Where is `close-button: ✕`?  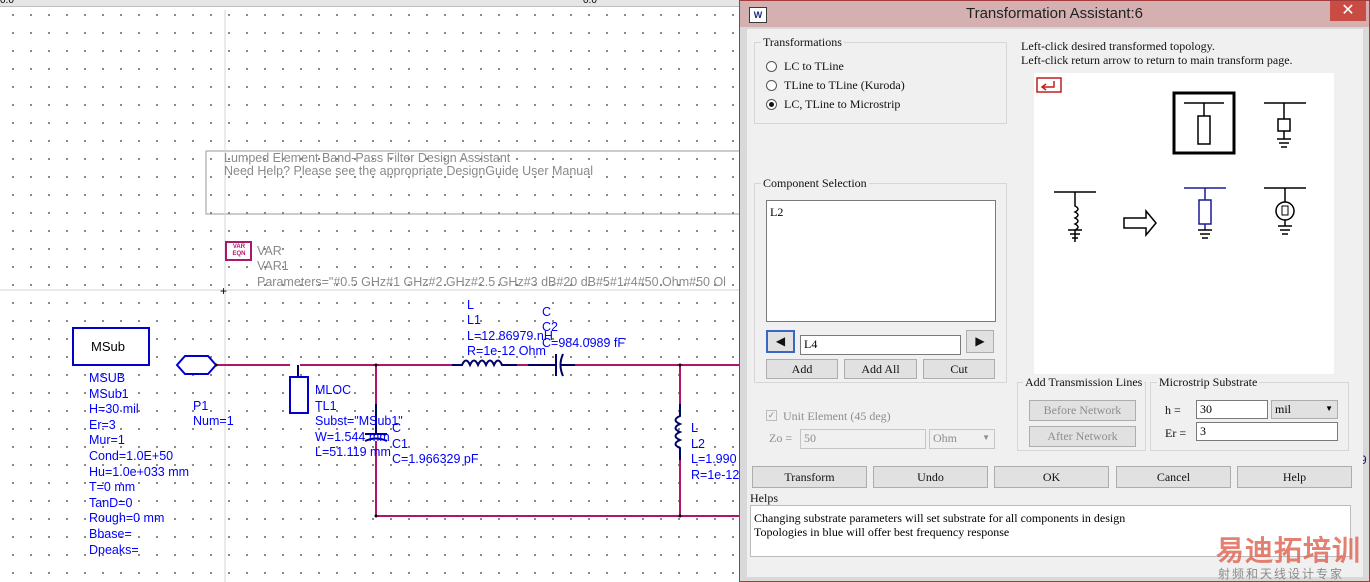 close-button: ✕ is located at coordinates (1348, 11).